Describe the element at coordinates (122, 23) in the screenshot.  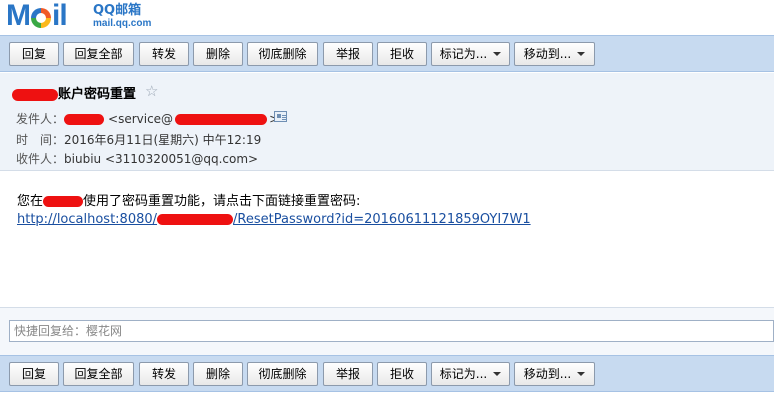
I see `logo-en: mail.qq.com` at that location.